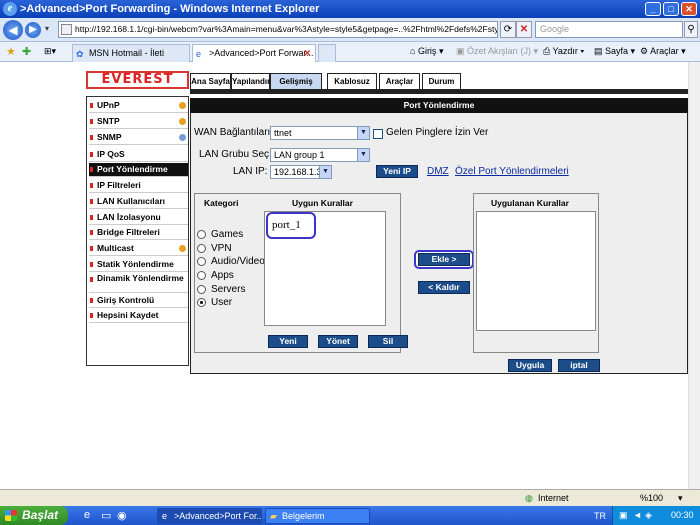 The image size is (700, 525). Describe the element at coordinates (694, 275) in the screenshot. I see `vertical-scrollbar` at that location.